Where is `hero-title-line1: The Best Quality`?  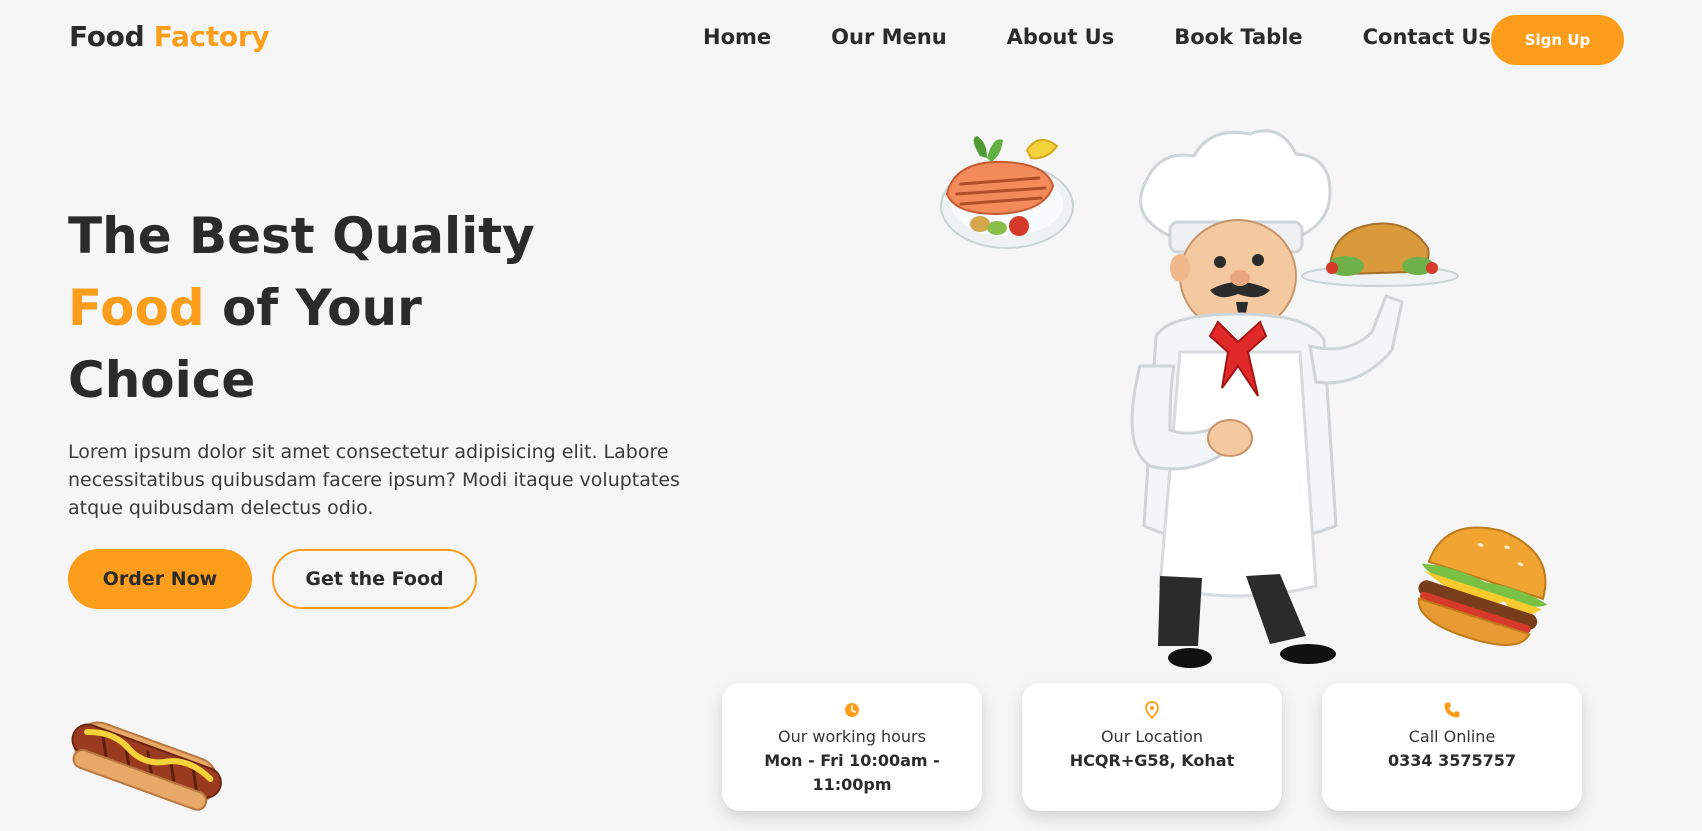 hero-title-line1: The Best Quality is located at coordinates (301, 236).